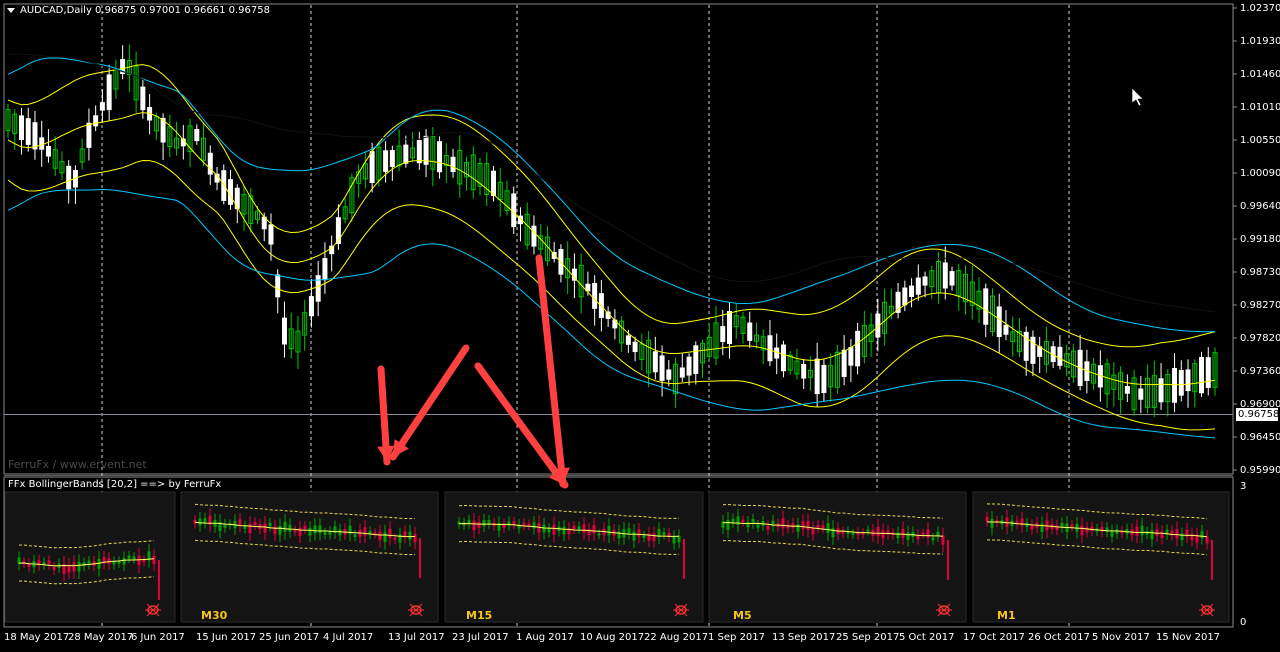 The image size is (1280, 652). What do you see at coordinates (115, 484) in the screenshot?
I see `indicator-title: FFx BollingerBands [20,2] ==> by FerruFx` at bounding box center [115, 484].